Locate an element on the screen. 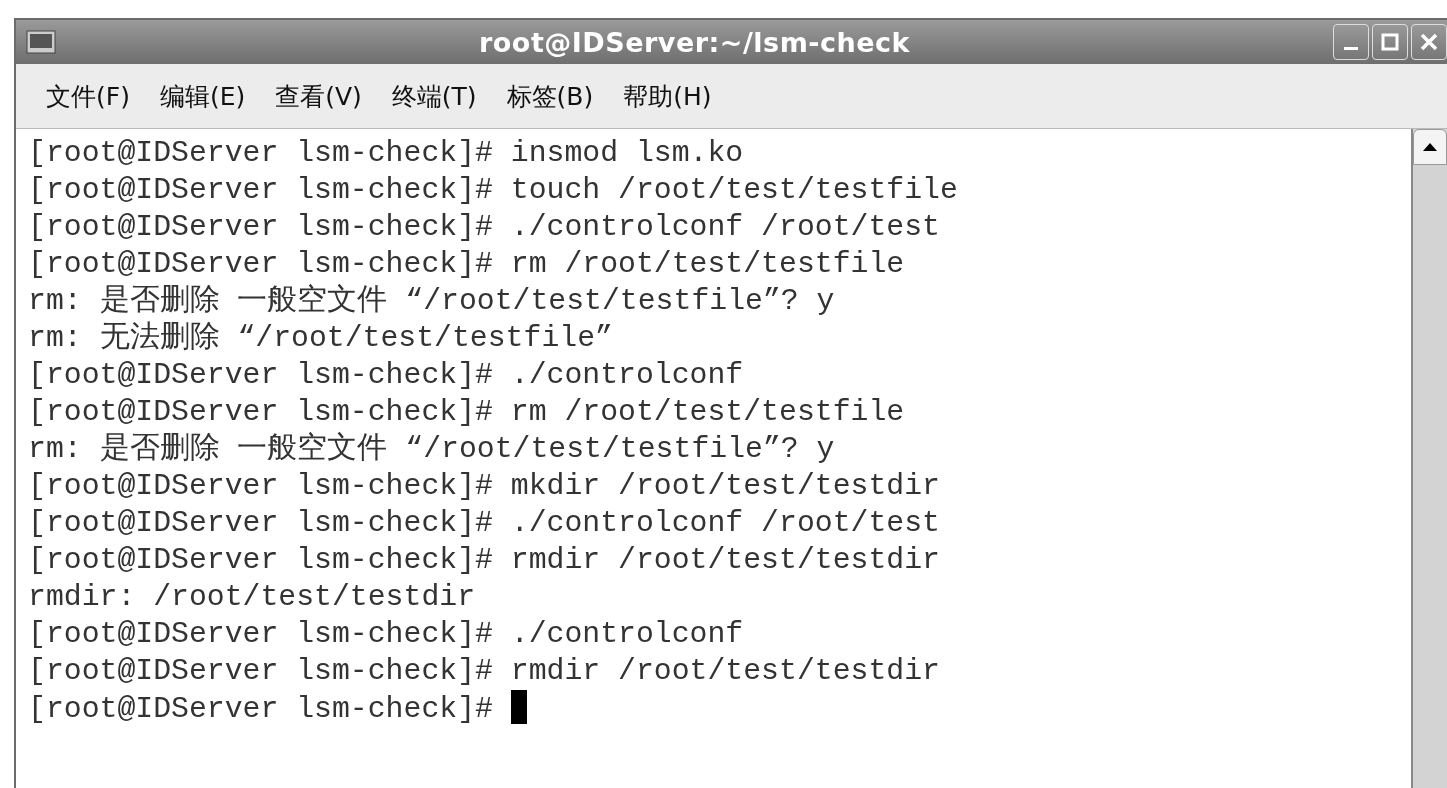 This screenshot has width=1447, height=788. menu-item: 帮助(H) is located at coordinates (667, 96).